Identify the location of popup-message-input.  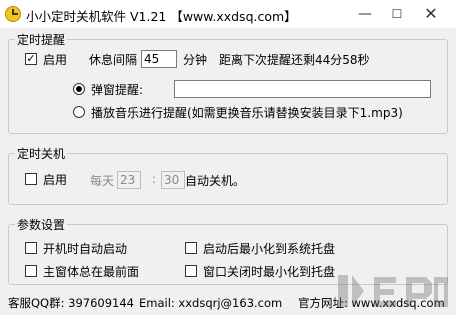
(302, 89).